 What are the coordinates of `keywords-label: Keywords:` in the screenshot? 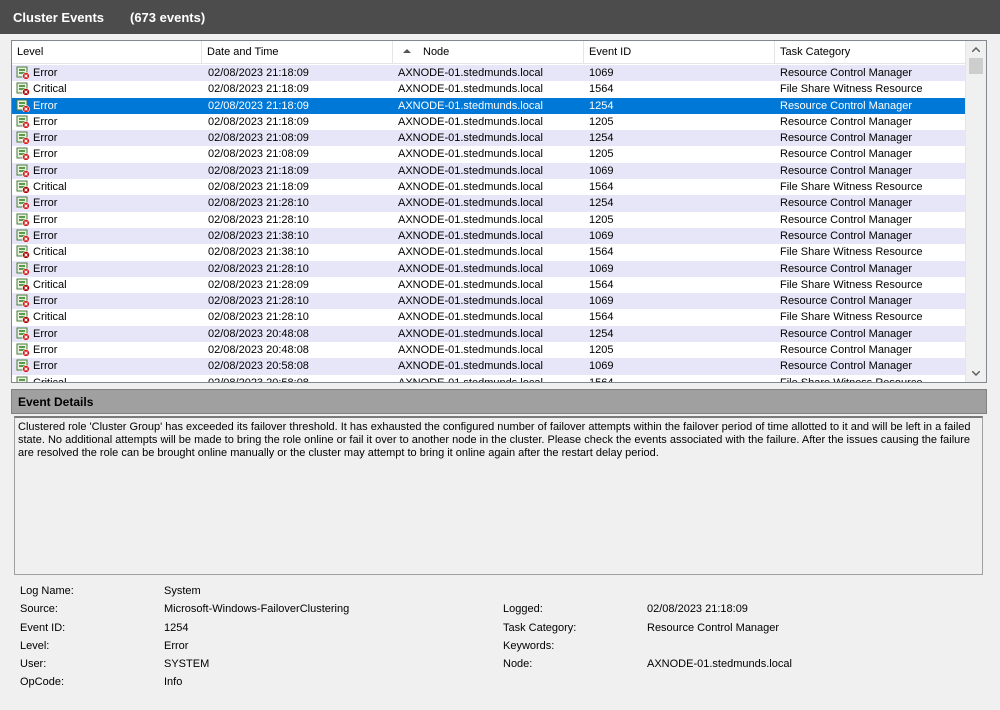 It's located at (529, 646).